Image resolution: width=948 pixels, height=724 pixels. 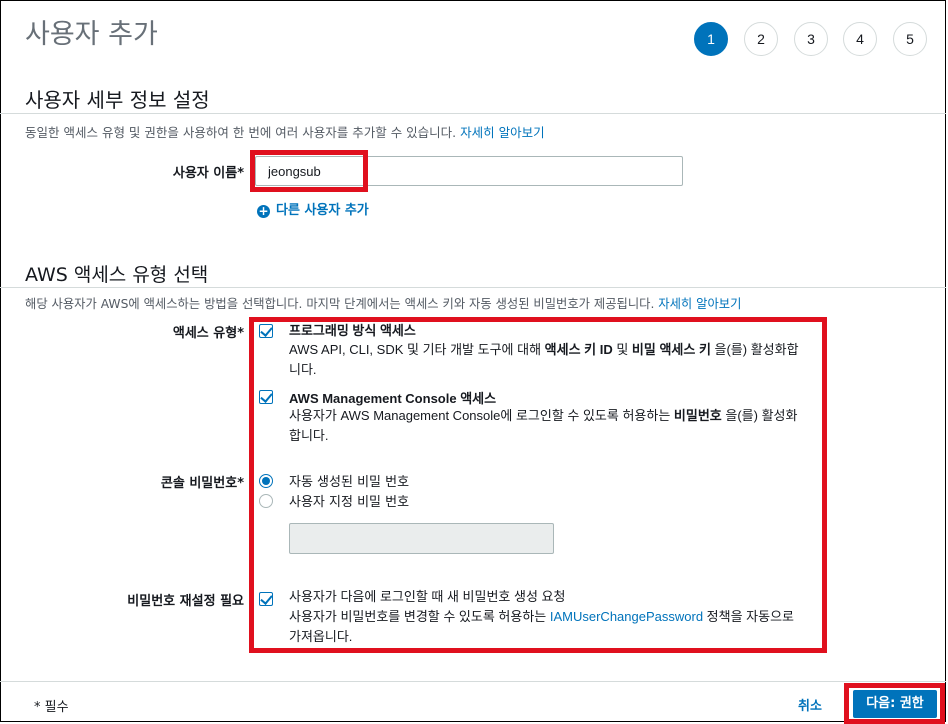 I want to click on user-details-title: 사용자 세부 정보 설정, so click(x=117, y=100).